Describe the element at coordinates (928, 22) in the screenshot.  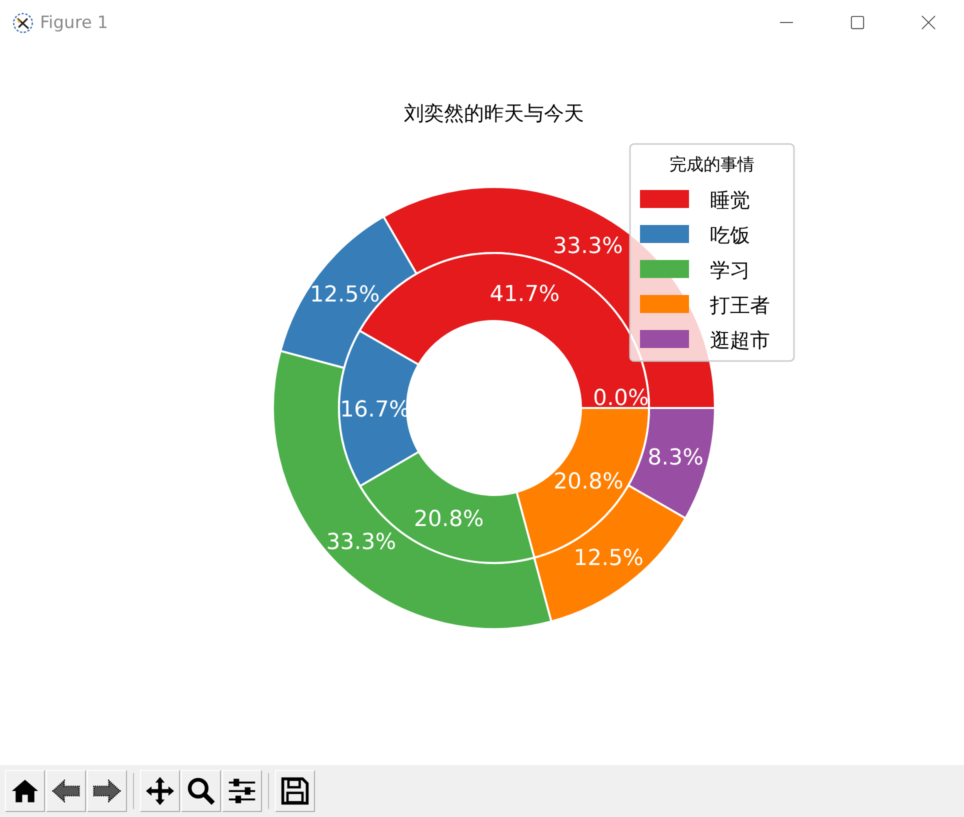
I see `close-icon` at that location.